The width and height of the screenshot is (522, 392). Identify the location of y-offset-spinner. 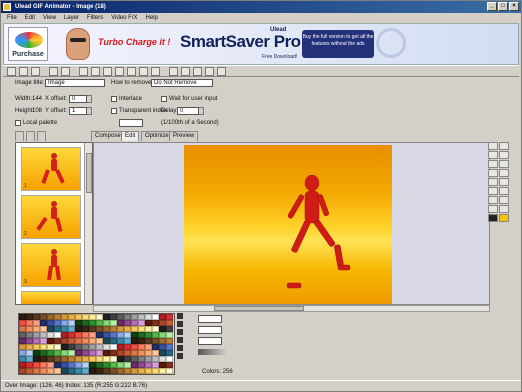
(89, 111).